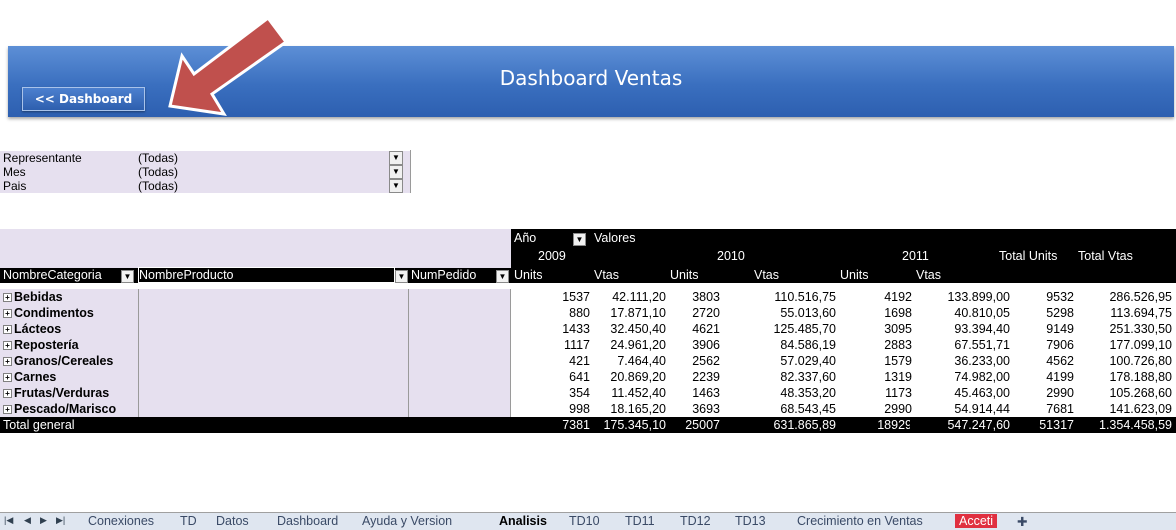  I want to click on filter-pais: Pais (Todas) ▼, so click(205, 186).